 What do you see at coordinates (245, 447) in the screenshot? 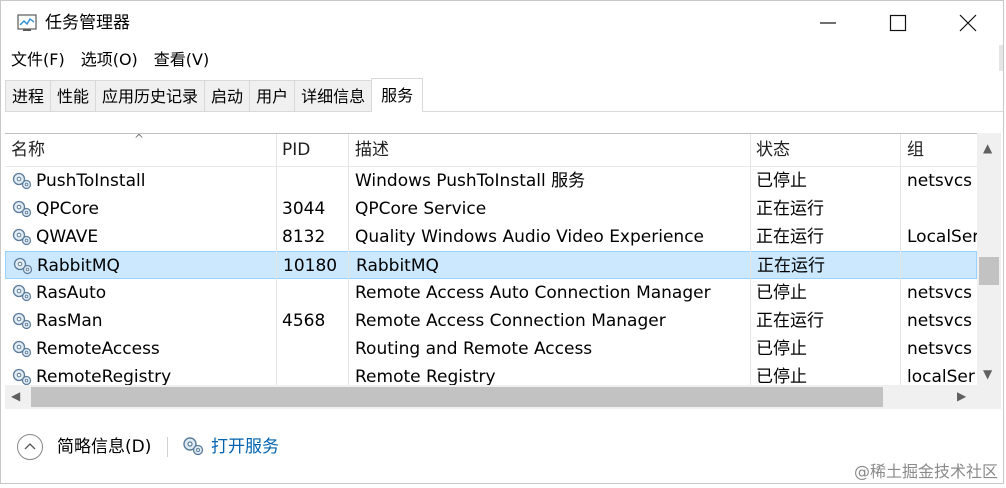
I see `open-services-link: 打开服务` at bounding box center [245, 447].